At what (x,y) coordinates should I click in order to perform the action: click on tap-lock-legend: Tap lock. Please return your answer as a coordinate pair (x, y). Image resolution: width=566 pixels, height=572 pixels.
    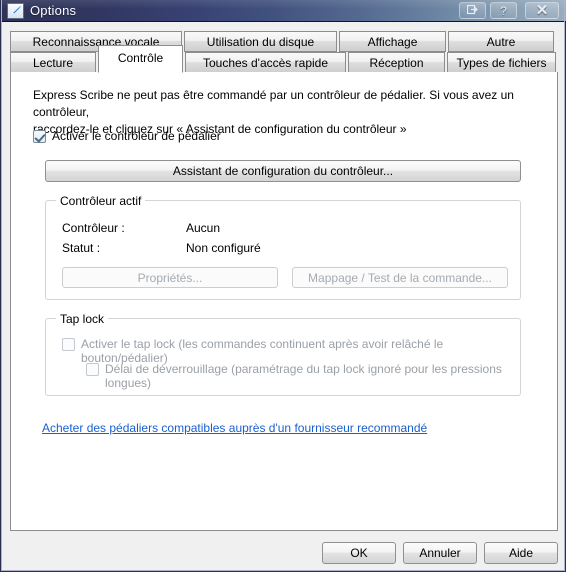
    Looking at the image, I should click on (82, 319).